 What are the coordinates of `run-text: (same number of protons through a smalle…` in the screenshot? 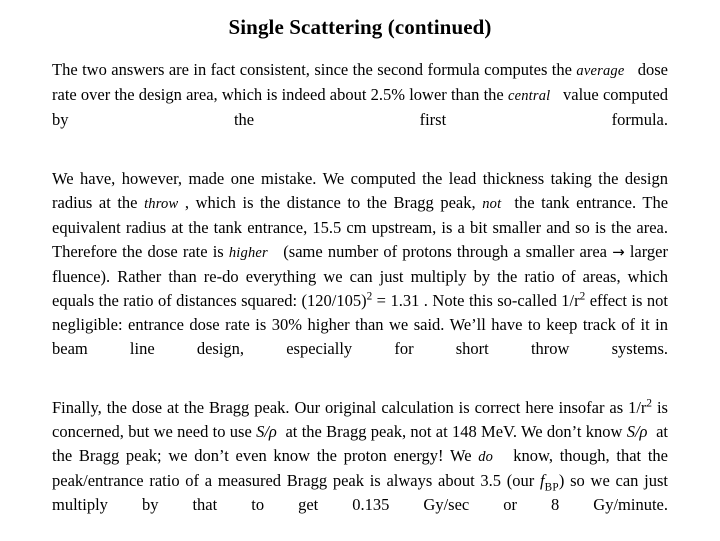 It's located at (440, 251).